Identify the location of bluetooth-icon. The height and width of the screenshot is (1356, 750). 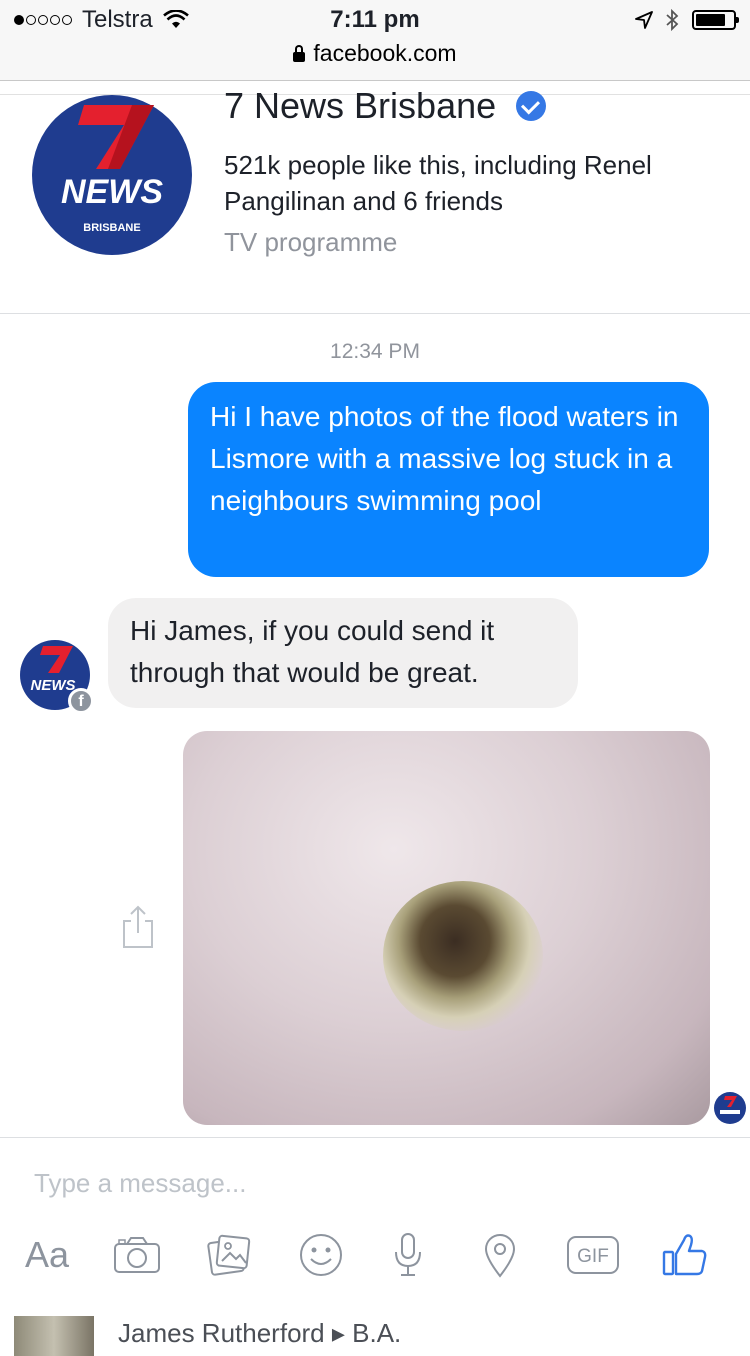
(672, 20).